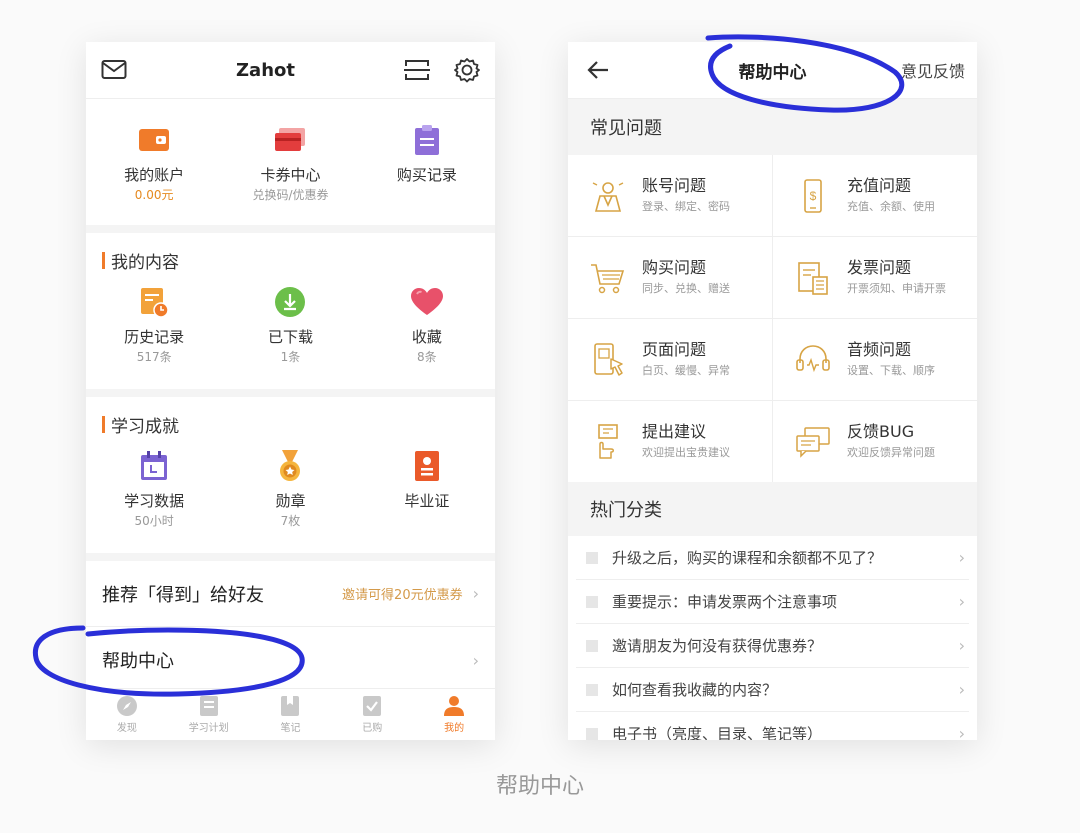  Describe the element at coordinates (813, 360) in the screenshot. I see `headphones-icon` at that location.